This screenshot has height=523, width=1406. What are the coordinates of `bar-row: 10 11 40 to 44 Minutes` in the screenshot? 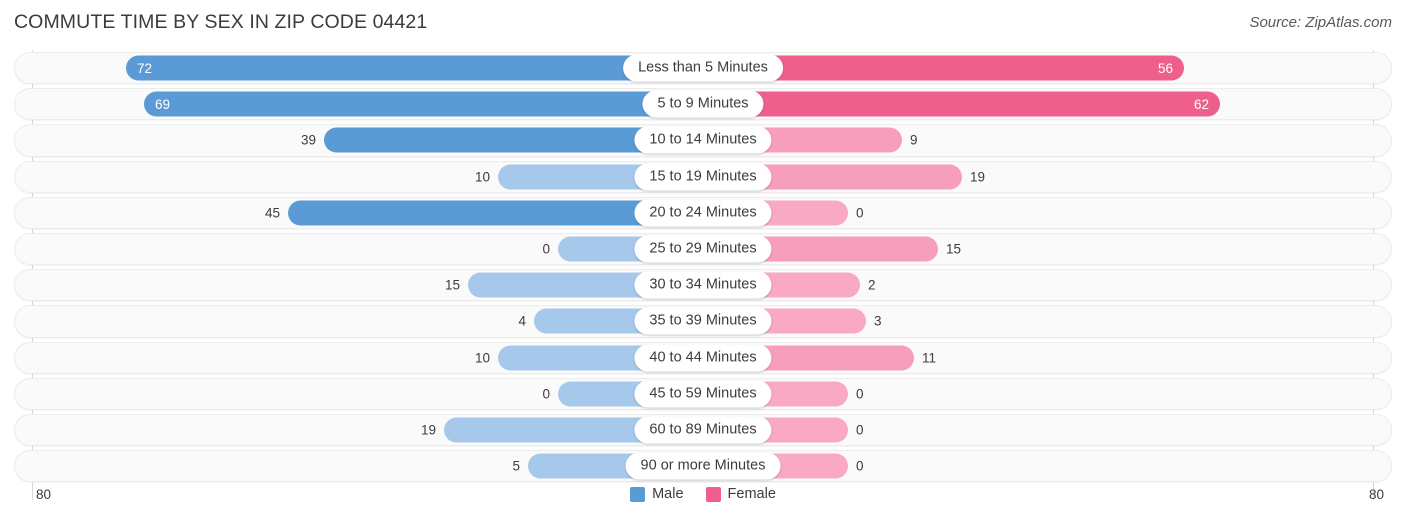 It's located at (703, 358).